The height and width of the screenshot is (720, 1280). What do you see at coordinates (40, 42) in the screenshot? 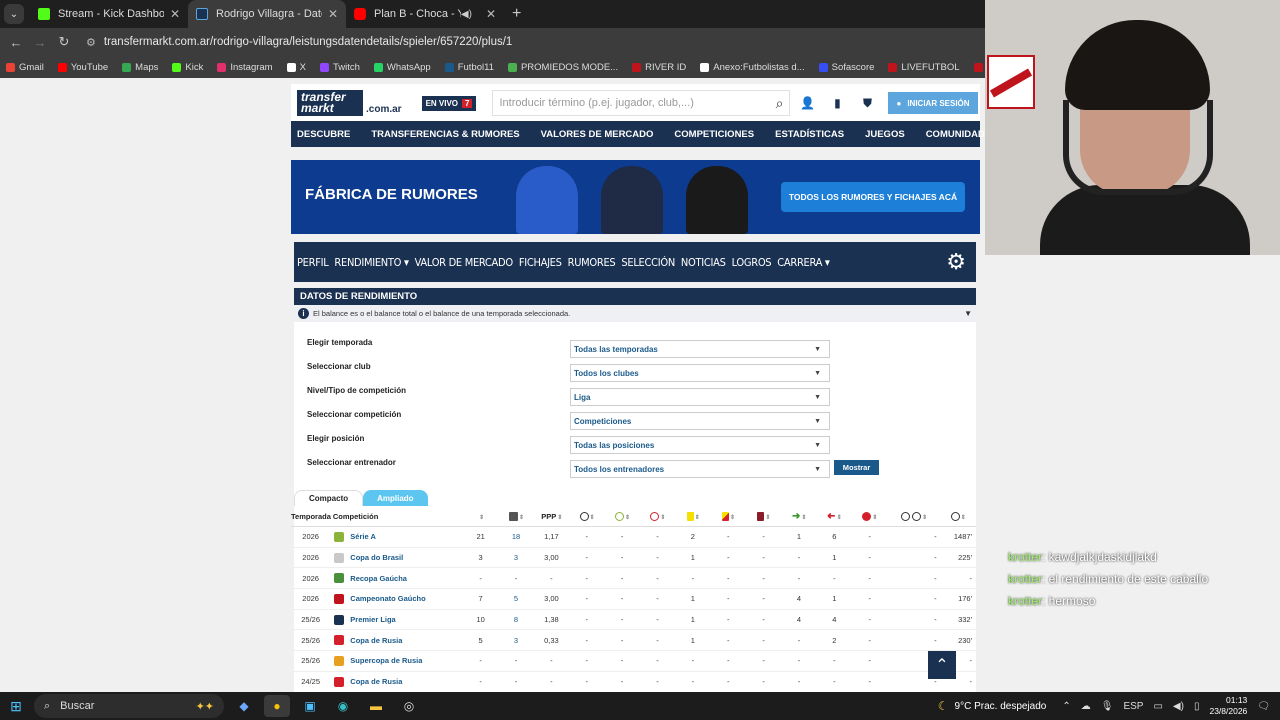
I see `forward-icon: →` at bounding box center [40, 42].